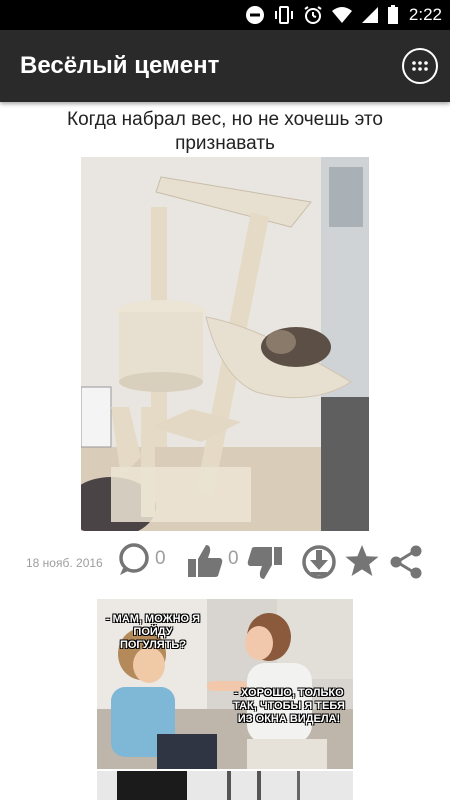  What do you see at coordinates (233, 558) in the screenshot?
I see `like-count: 0` at bounding box center [233, 558].